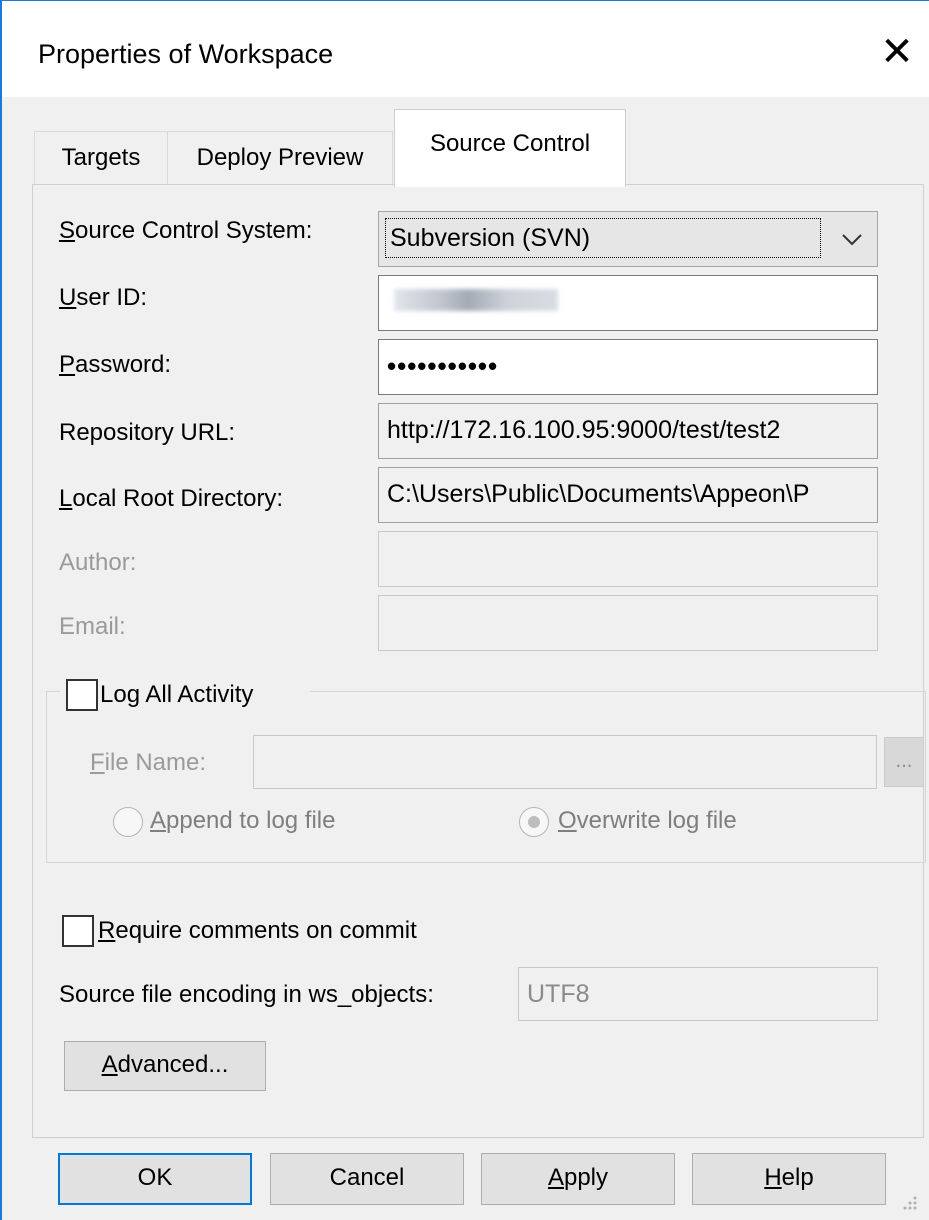 The height and width of the screenshot is (1220, 929). Describe the element at coordinates (698, 994) in the screenshot. I see `encoding-field: UTF8` at that location.